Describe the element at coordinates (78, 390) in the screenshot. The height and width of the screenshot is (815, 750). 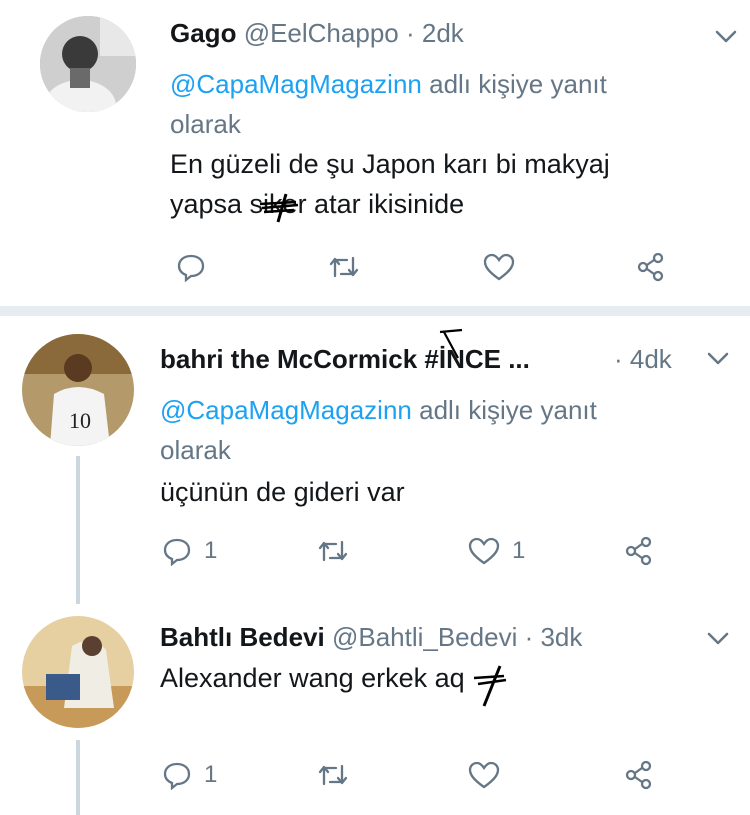
I see `avatar: 10` at that location.